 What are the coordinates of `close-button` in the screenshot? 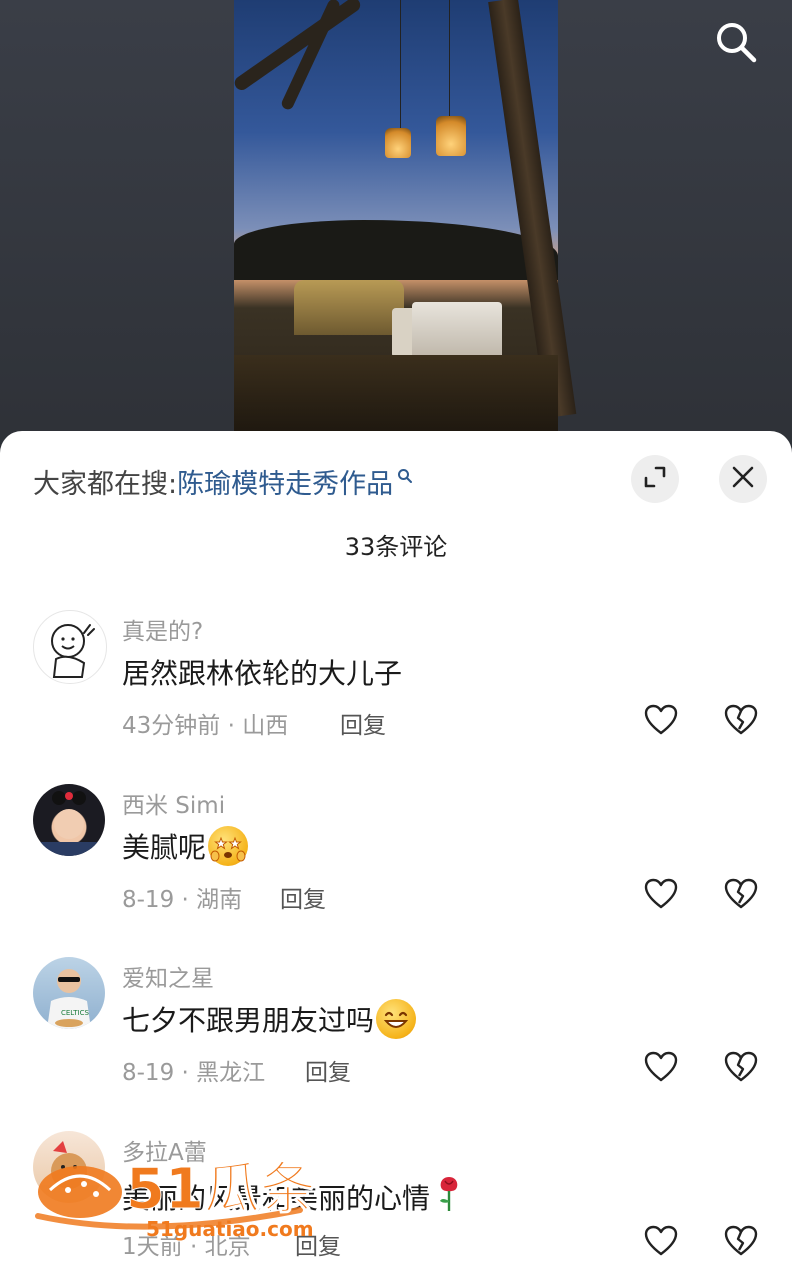 It's located at (743, 479).